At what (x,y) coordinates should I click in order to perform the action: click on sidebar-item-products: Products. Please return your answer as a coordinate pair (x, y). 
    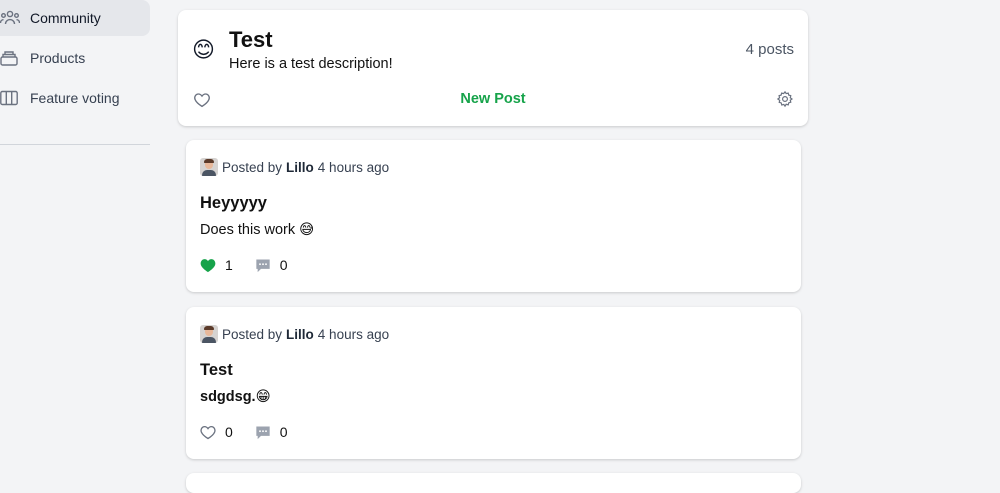
    Looking at the image, I should click on (75, 58).